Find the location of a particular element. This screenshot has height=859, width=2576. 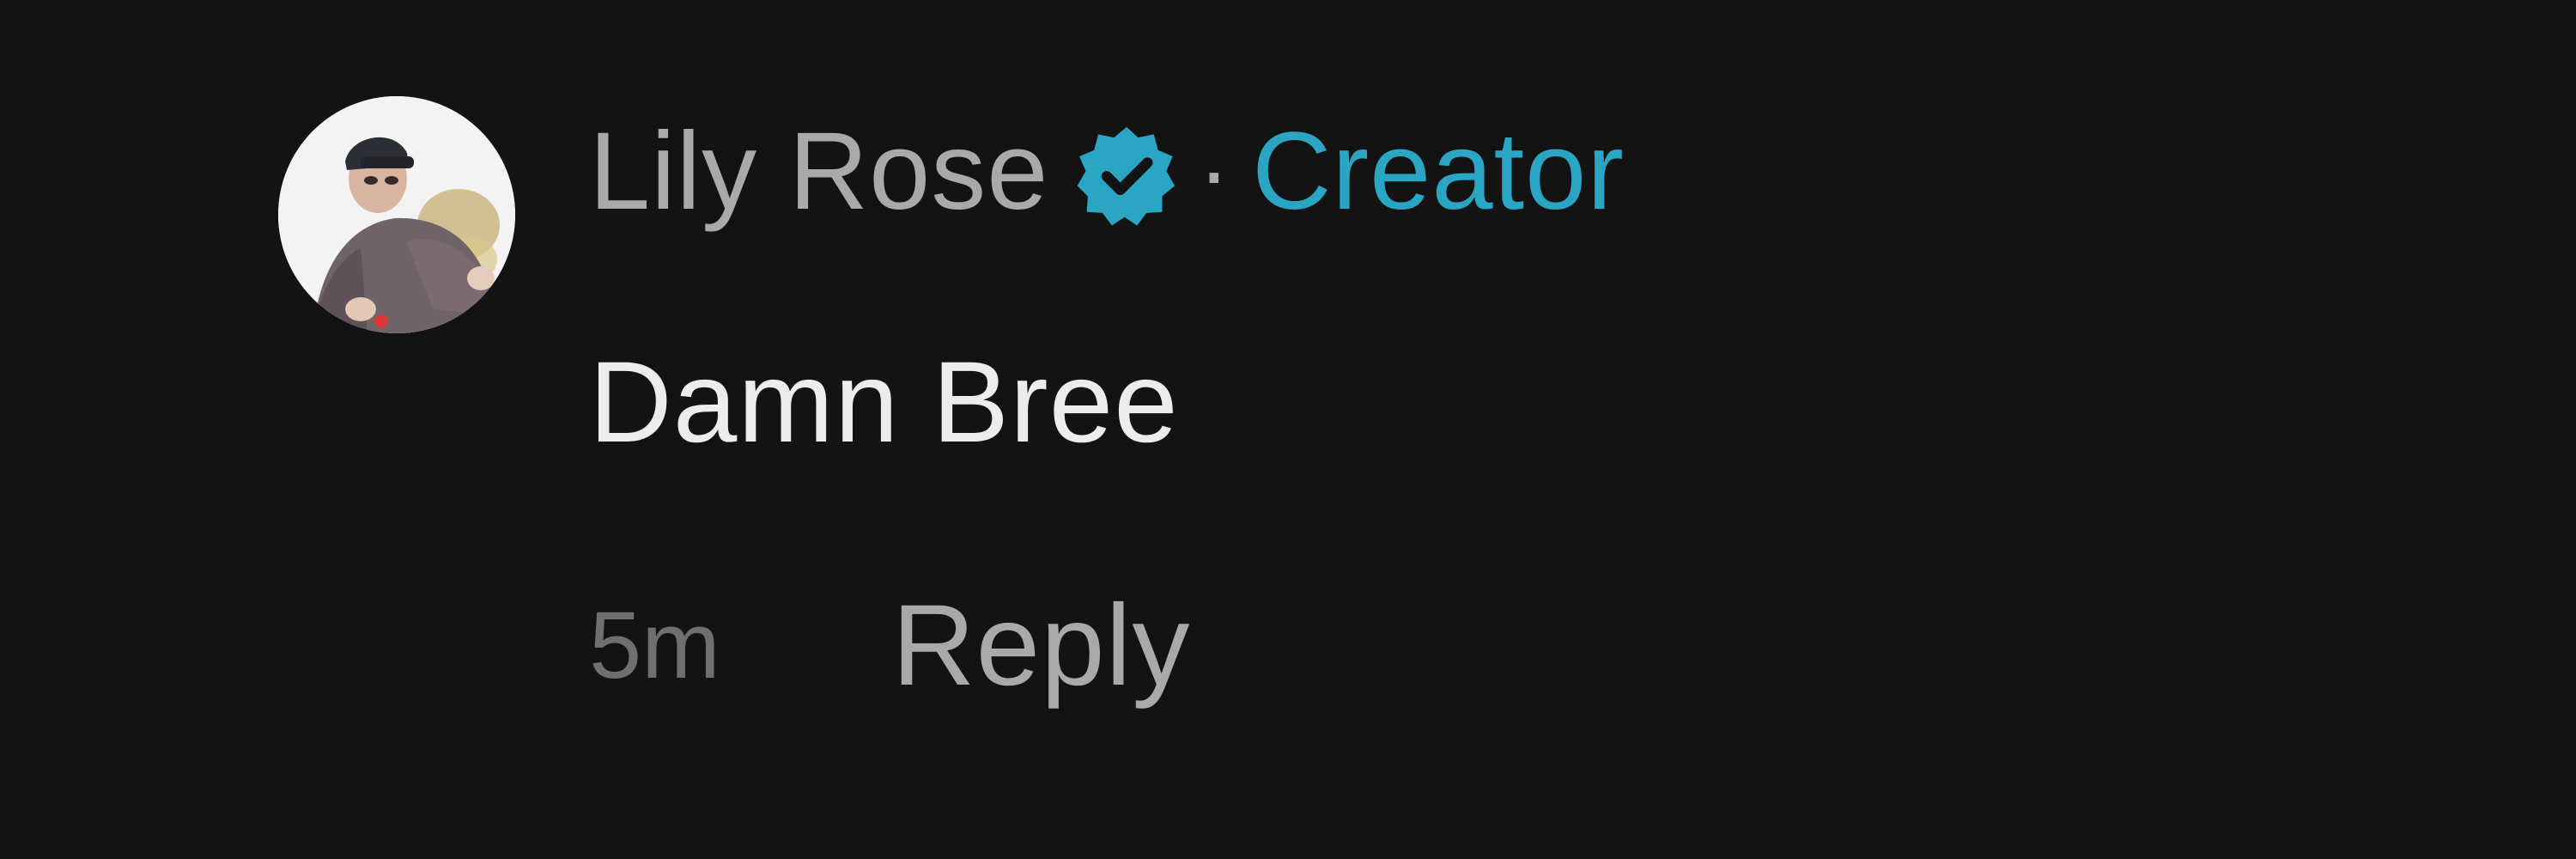

avatar-photo-icon is located at coordinates (397, 214).